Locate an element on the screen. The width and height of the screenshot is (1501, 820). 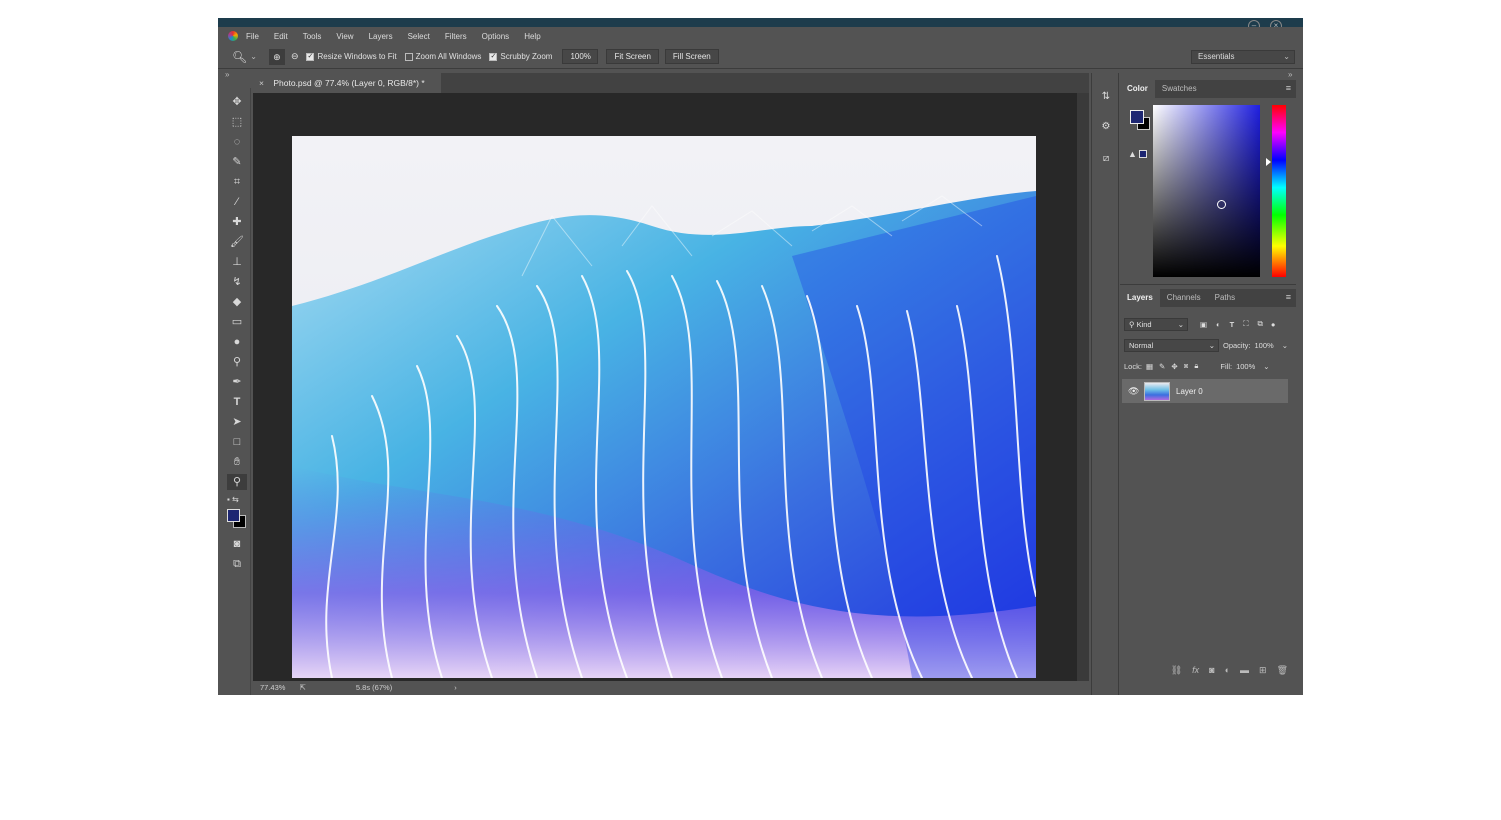
filter-type-icon: T is located at coordinates (1232, 324).